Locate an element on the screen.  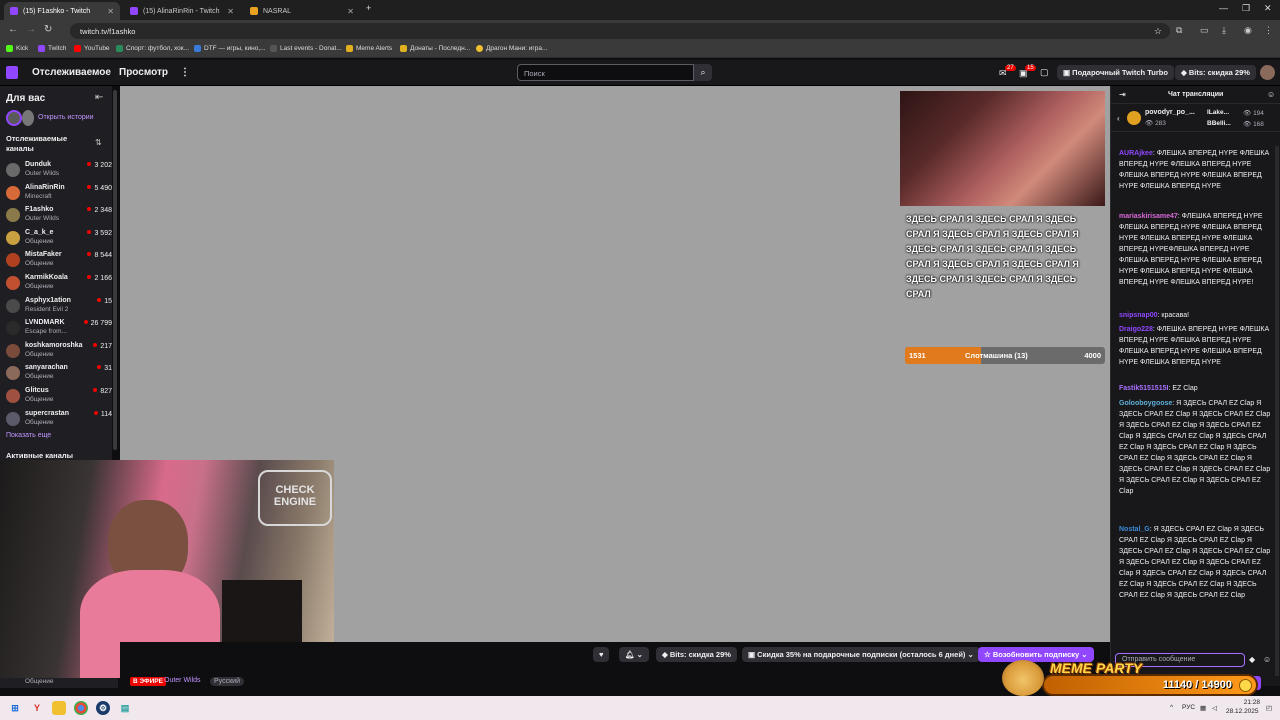
leader-count: 👁︎ 194 is located at coordinates (1253, 113).